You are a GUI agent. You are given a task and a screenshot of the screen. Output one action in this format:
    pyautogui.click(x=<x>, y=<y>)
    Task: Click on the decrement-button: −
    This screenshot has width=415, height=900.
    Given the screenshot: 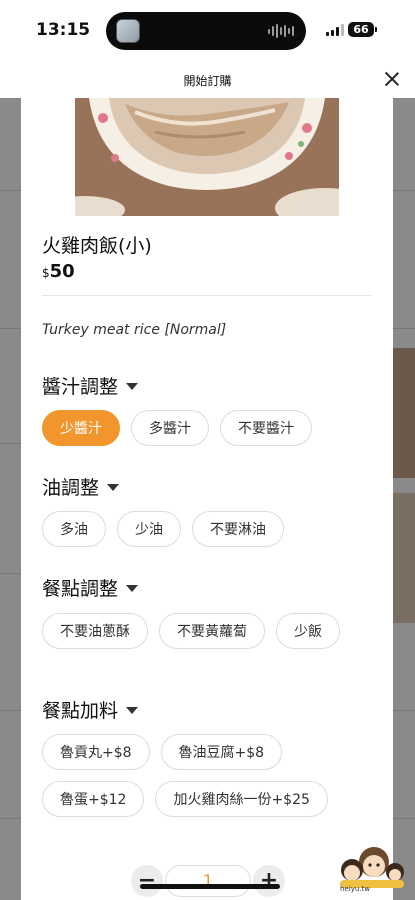 What is the action you would take?
    pyautogui.click(x=147, y=881)
    